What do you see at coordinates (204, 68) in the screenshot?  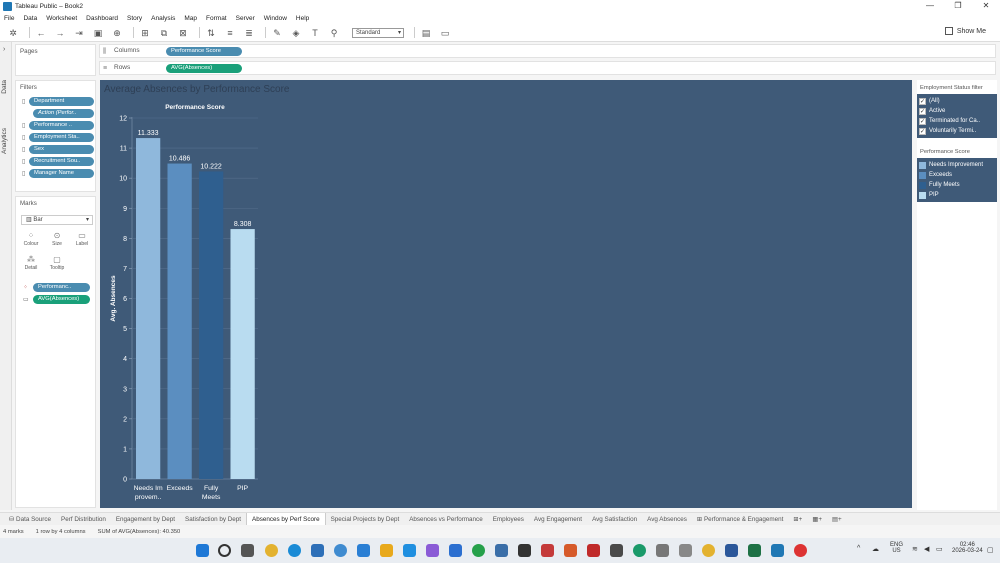 I see `rows-pill: AVG(Absences)` at bounding box center [204, 68].